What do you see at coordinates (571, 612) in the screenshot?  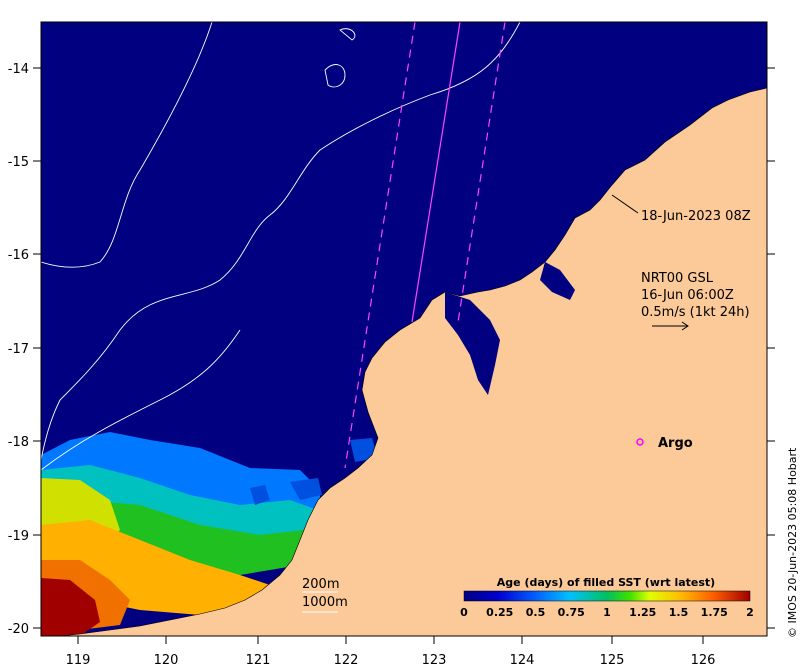 I see `colorbar-tick-label: 0.75` at bounding box center [571, 612].